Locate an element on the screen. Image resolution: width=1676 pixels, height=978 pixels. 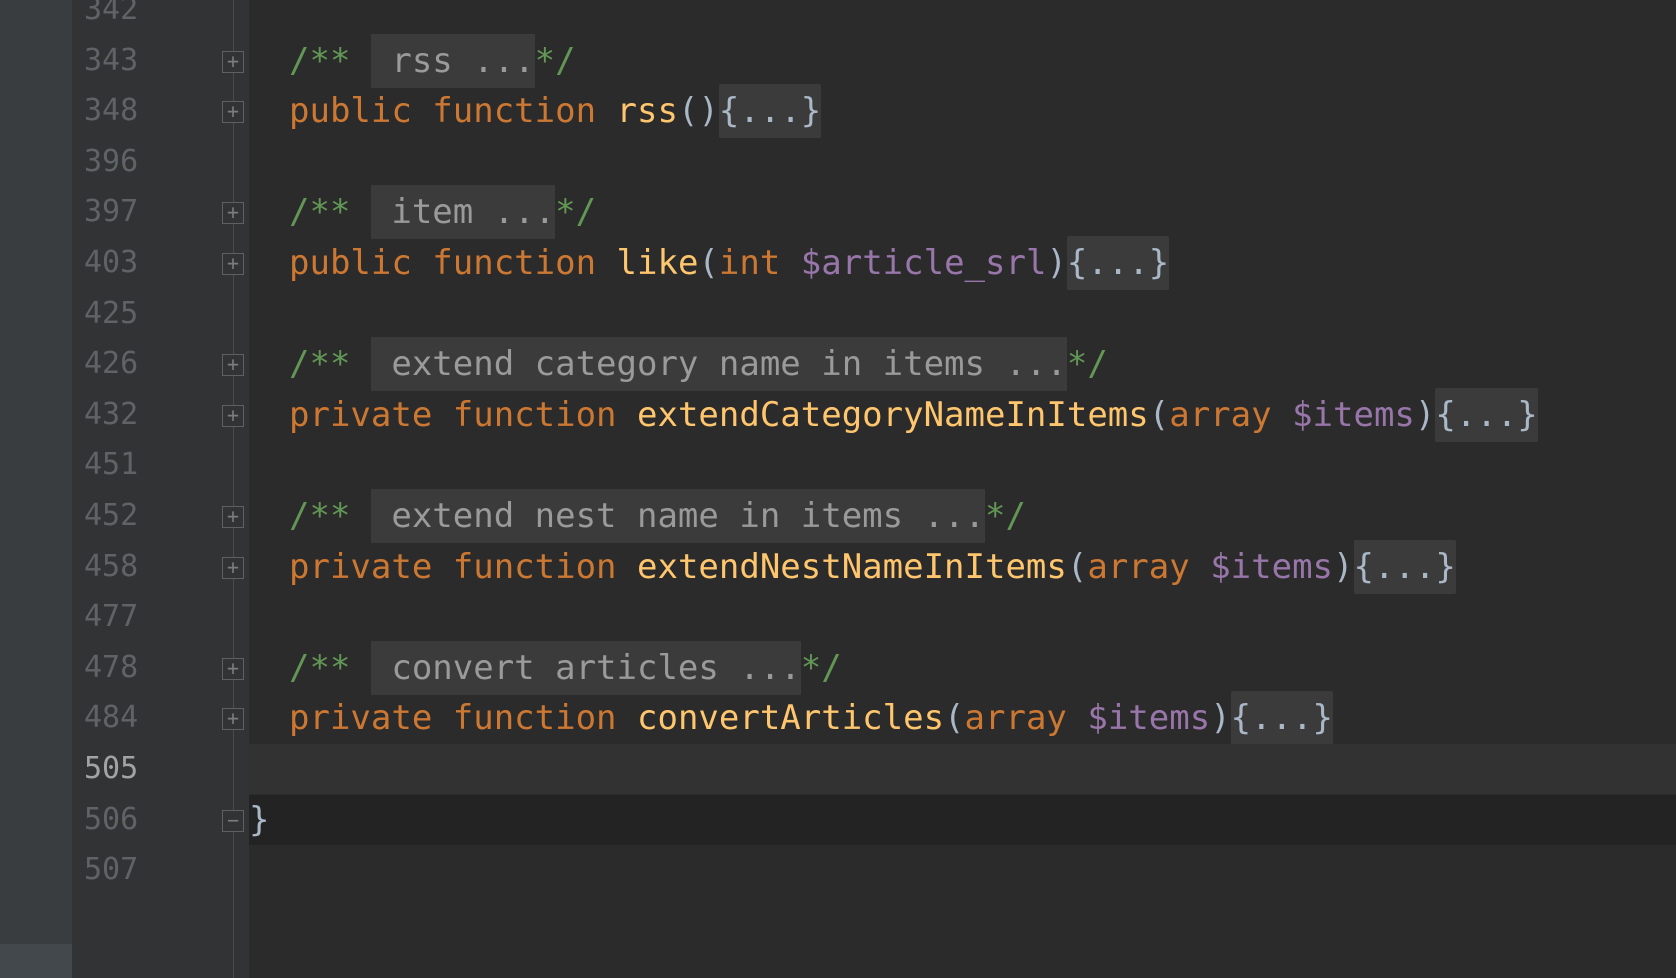
fold-collapse-icon: − is located at coordinates (233, 820).